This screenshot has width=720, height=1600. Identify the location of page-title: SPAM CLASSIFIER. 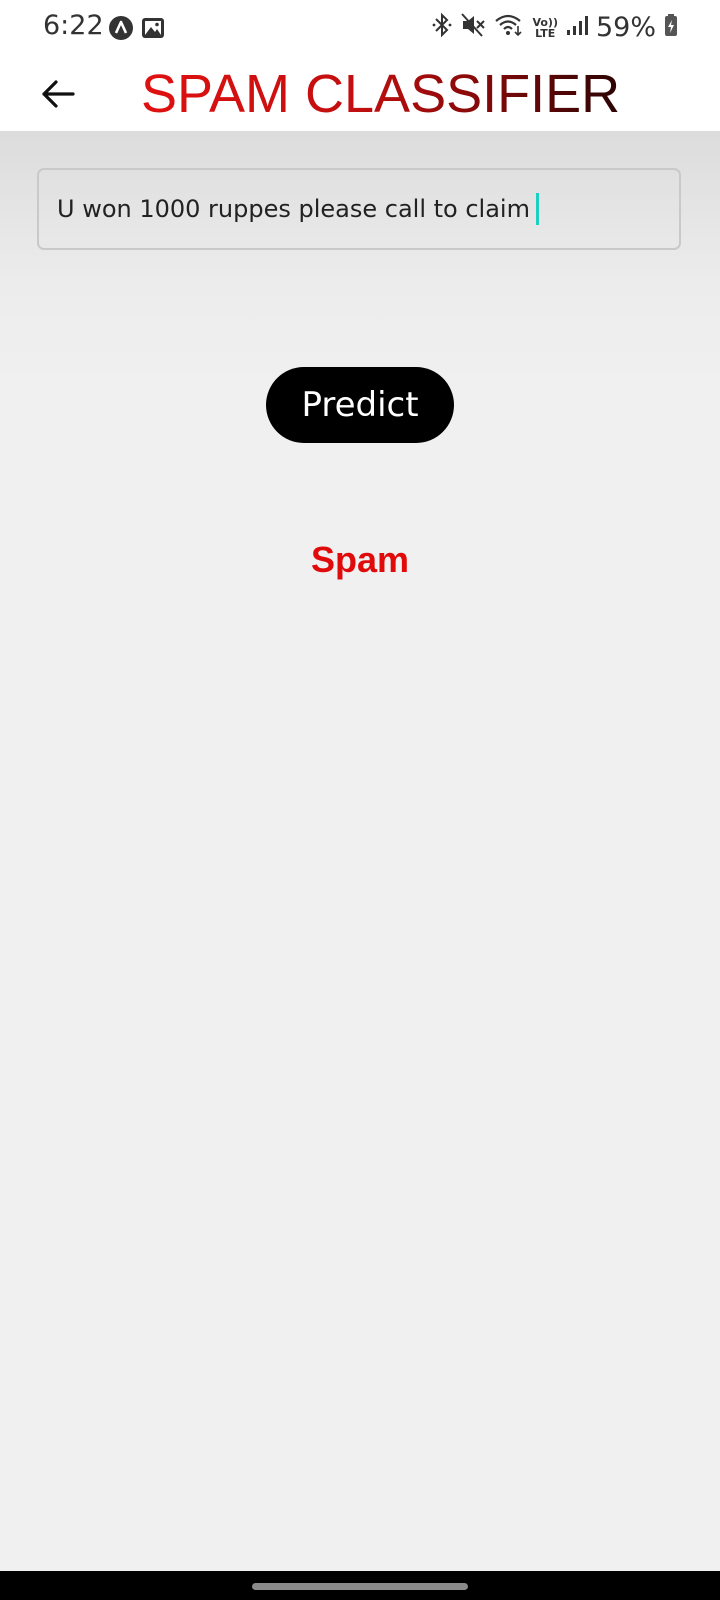
(381, 94).